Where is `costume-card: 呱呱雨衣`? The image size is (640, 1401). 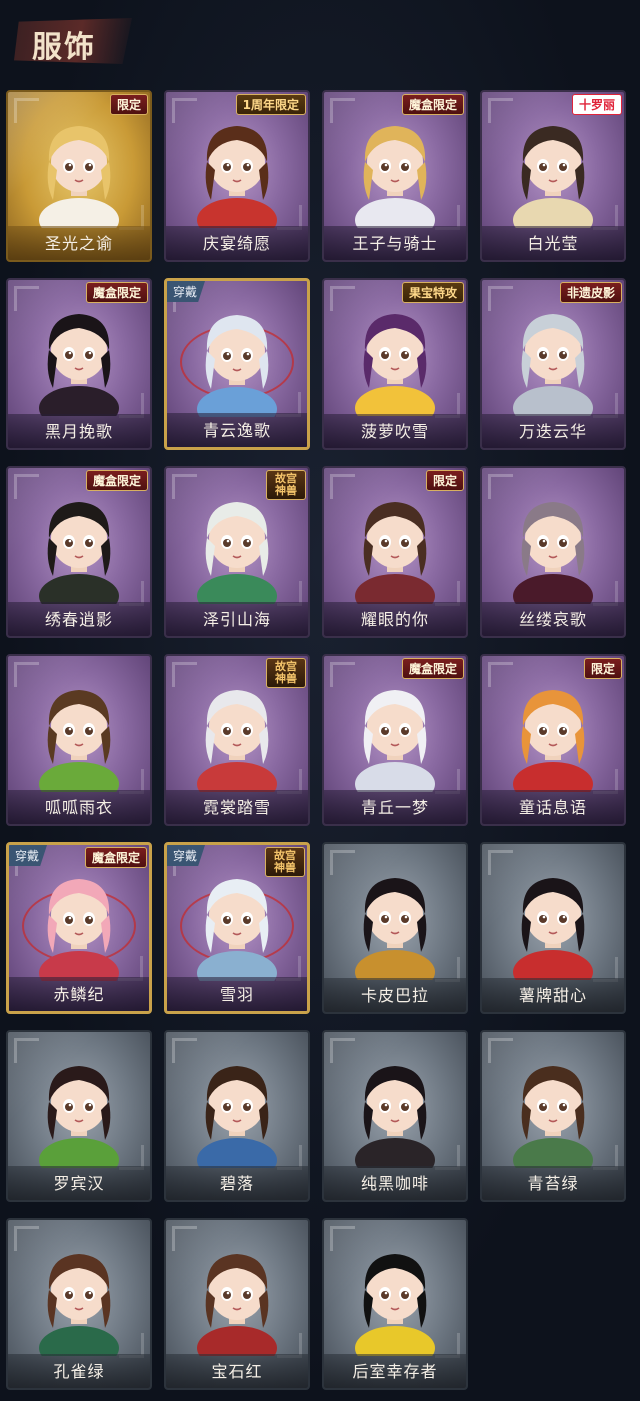
costume-card: 呱呱雨衣 is located at coordinates (79, 740).